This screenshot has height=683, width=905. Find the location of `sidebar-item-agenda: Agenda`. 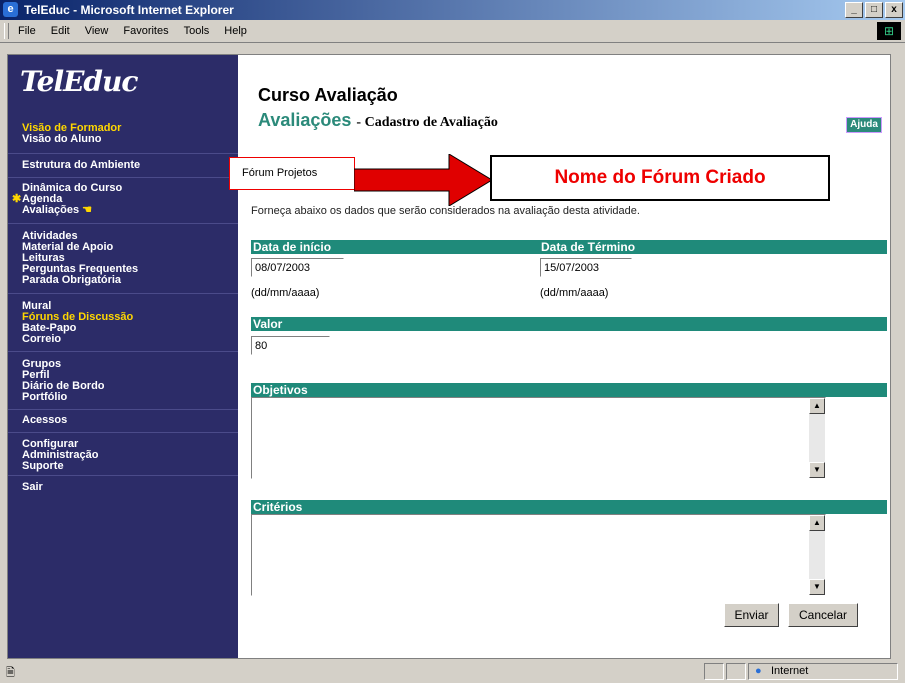

sidebar-item-agenda: Agenda is located at coordinates (42, 199).